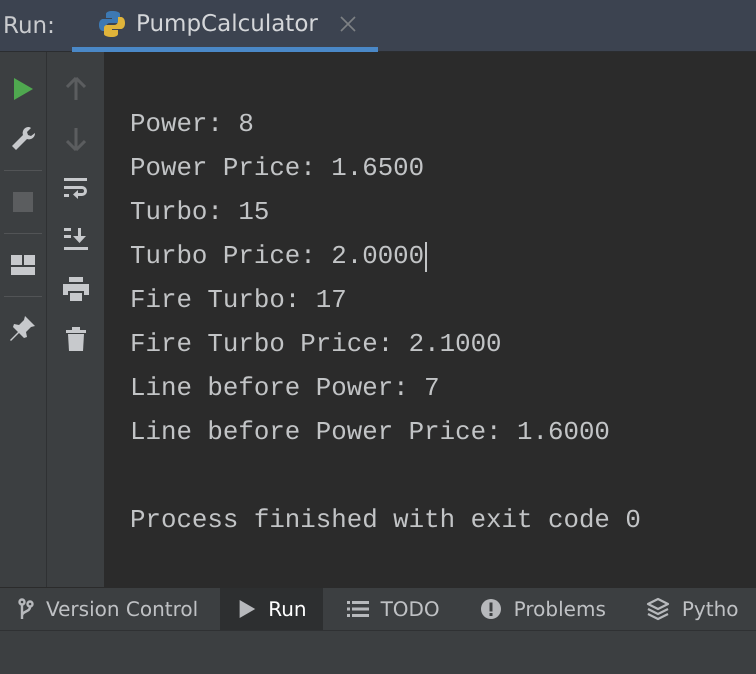 This screenshot has height=674, width=756. I want to click on tool-window-tab: Run, so click(271, 609).